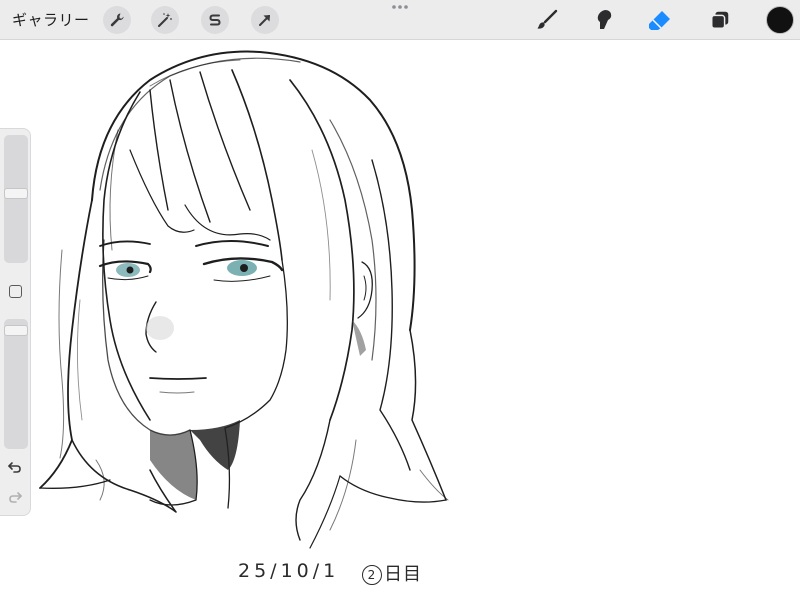 This screenshot has width=800, height=600. I want to click on layers-icon, so click(720, 20).